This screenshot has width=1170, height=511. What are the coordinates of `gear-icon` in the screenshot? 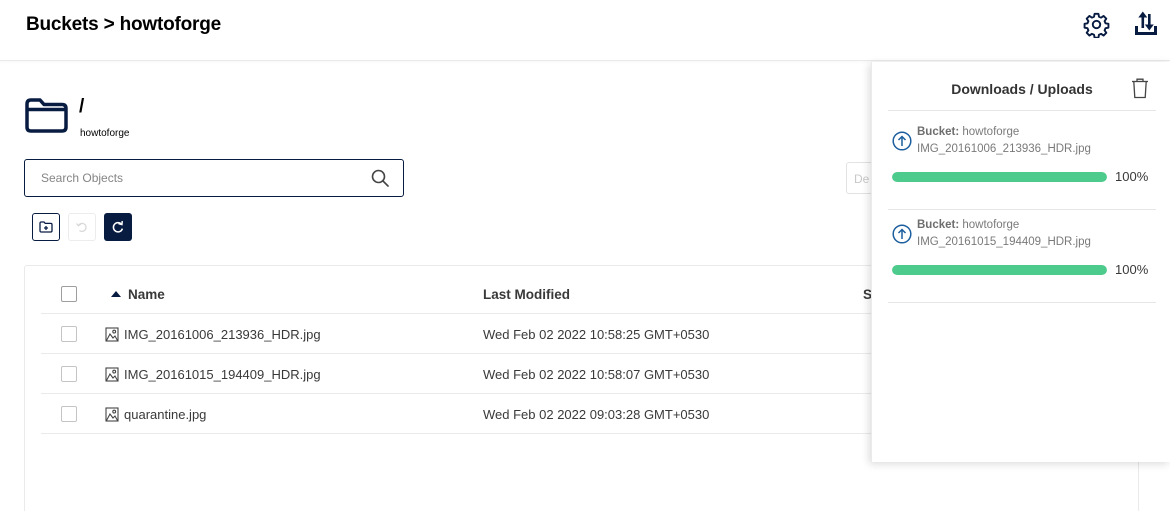 It's located at (1096, 25).